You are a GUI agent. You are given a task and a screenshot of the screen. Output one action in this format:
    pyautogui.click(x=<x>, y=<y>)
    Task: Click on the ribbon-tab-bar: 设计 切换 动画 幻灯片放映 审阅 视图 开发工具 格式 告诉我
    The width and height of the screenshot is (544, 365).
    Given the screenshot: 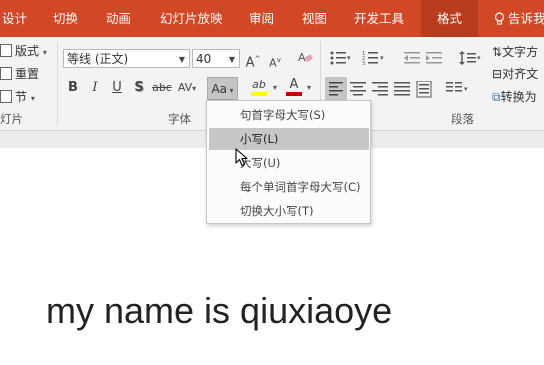 What is the action you would take?
    pyautogui.click(x=272, y=18)
    